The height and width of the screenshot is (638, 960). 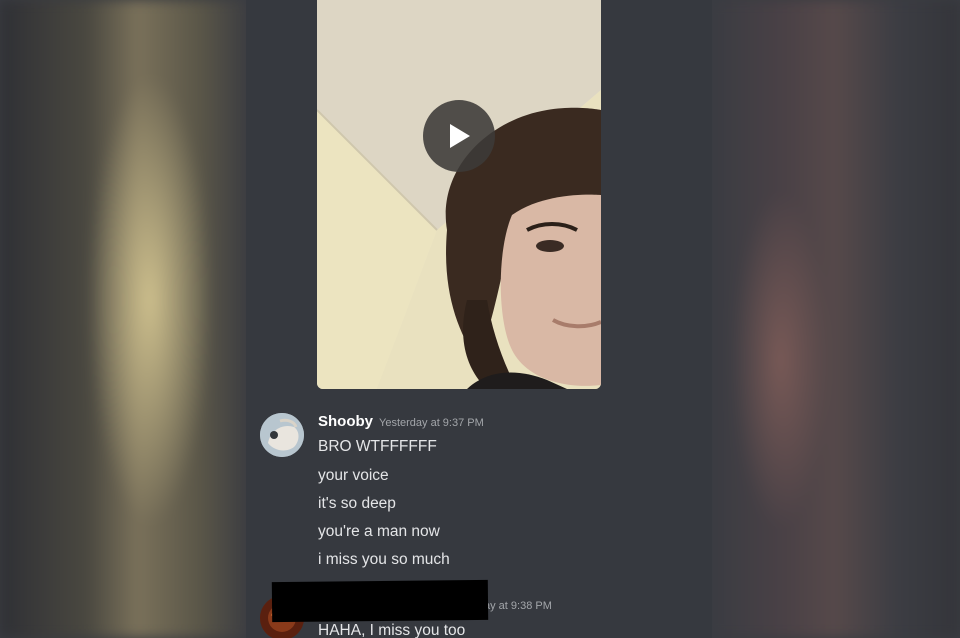 I want to click on message-line: you're a man now, so click(x=379, y=531).